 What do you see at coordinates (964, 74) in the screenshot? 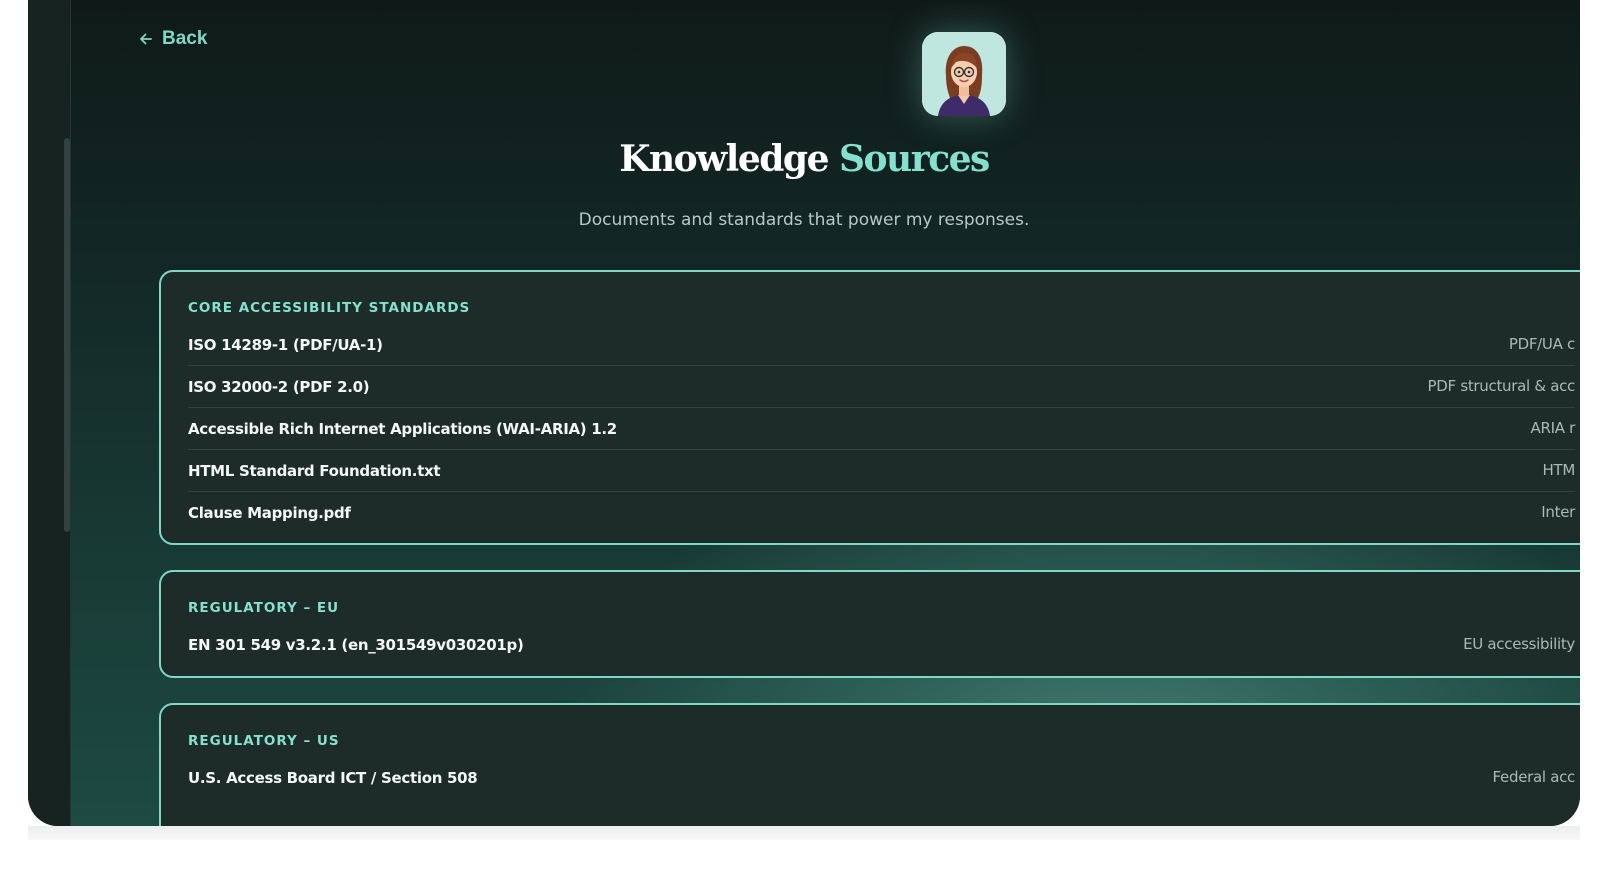
I see `assistant-avatar` at bounding box center [964, 74].